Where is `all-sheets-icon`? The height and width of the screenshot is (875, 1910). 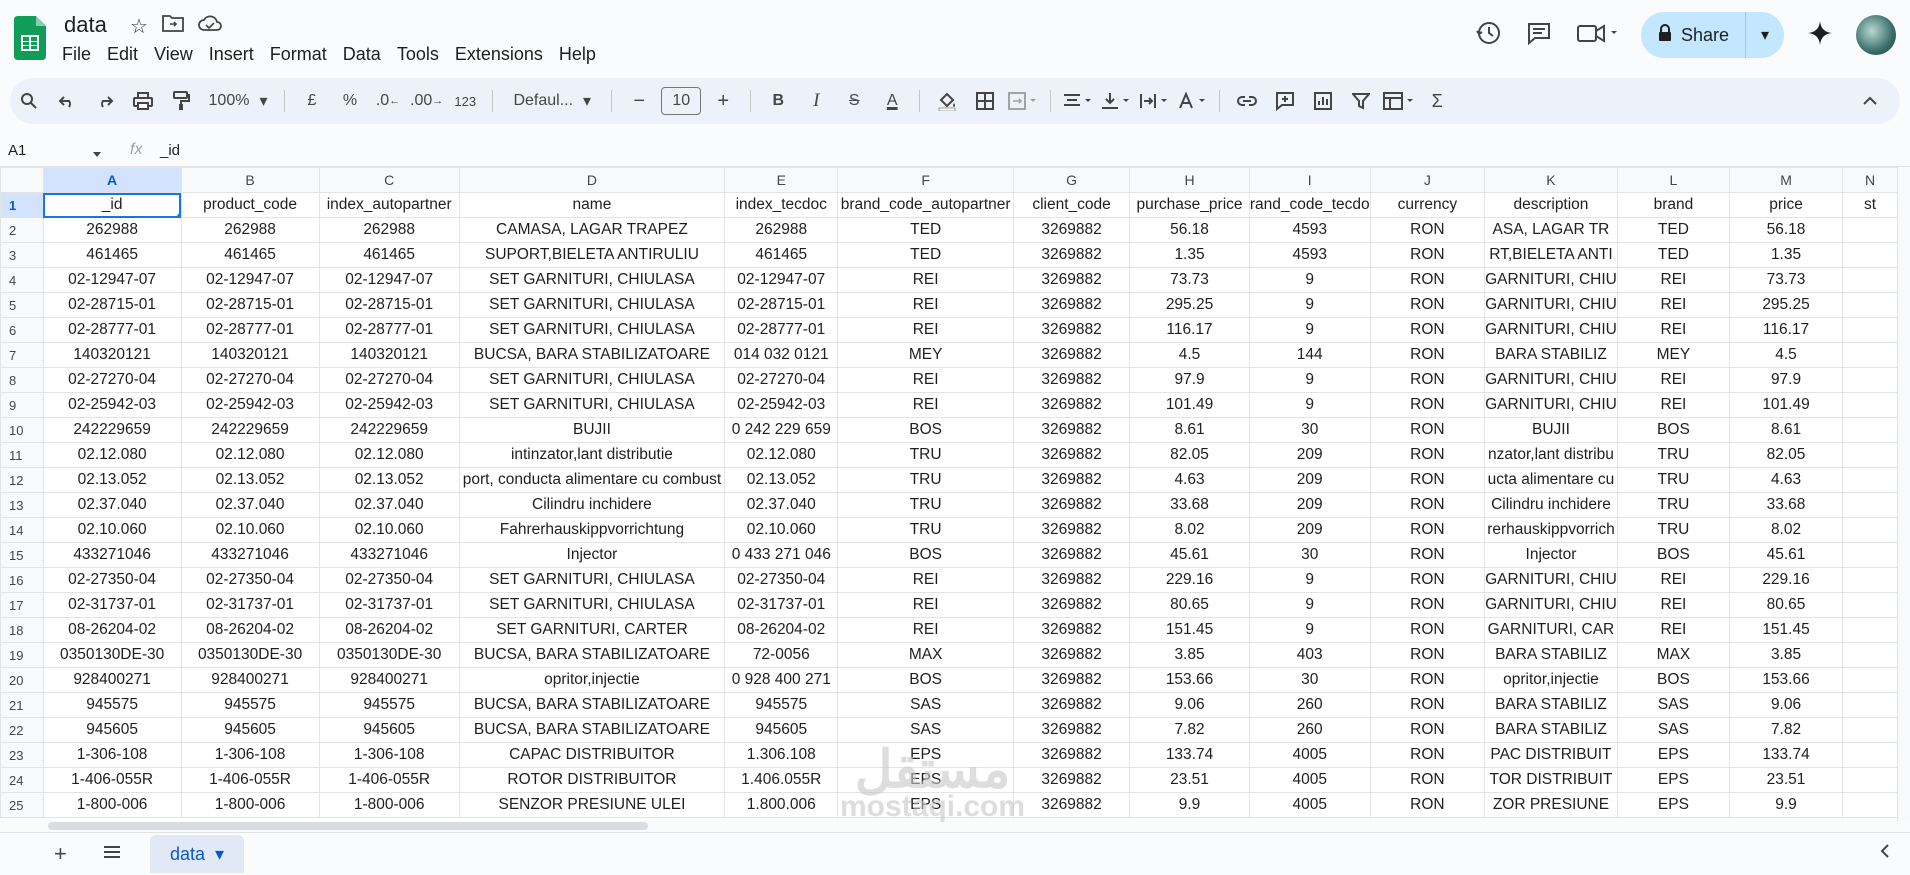
all-sheets-icon is located at coordinates (112, 854).